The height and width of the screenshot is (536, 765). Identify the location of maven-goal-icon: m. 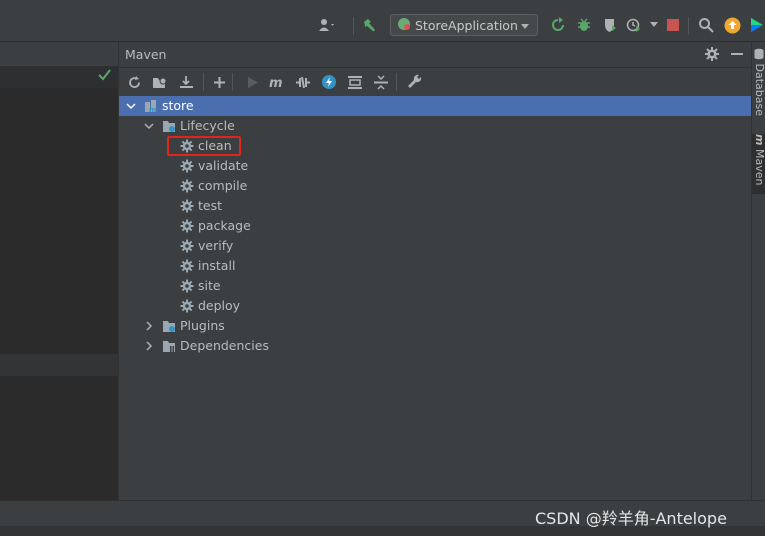
(277, 82).